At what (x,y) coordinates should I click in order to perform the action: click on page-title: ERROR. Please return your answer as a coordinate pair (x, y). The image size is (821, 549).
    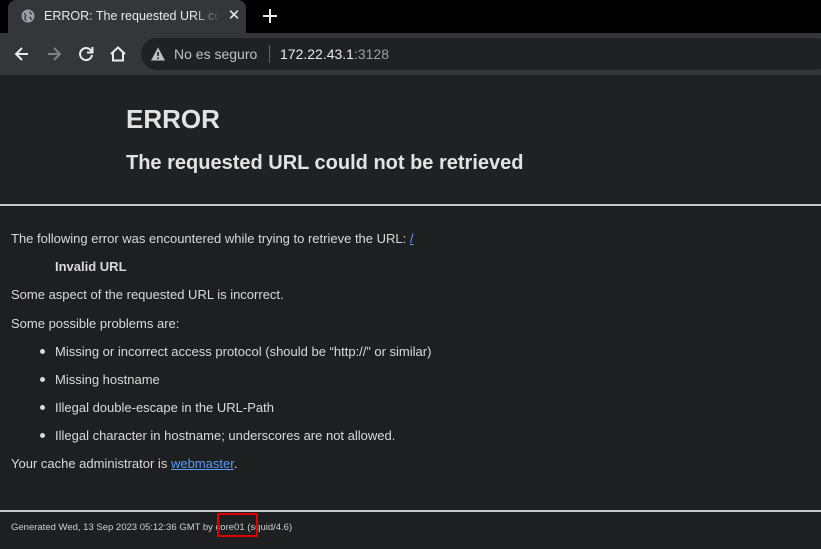
    Looking at the image, I should click on (173, 119).